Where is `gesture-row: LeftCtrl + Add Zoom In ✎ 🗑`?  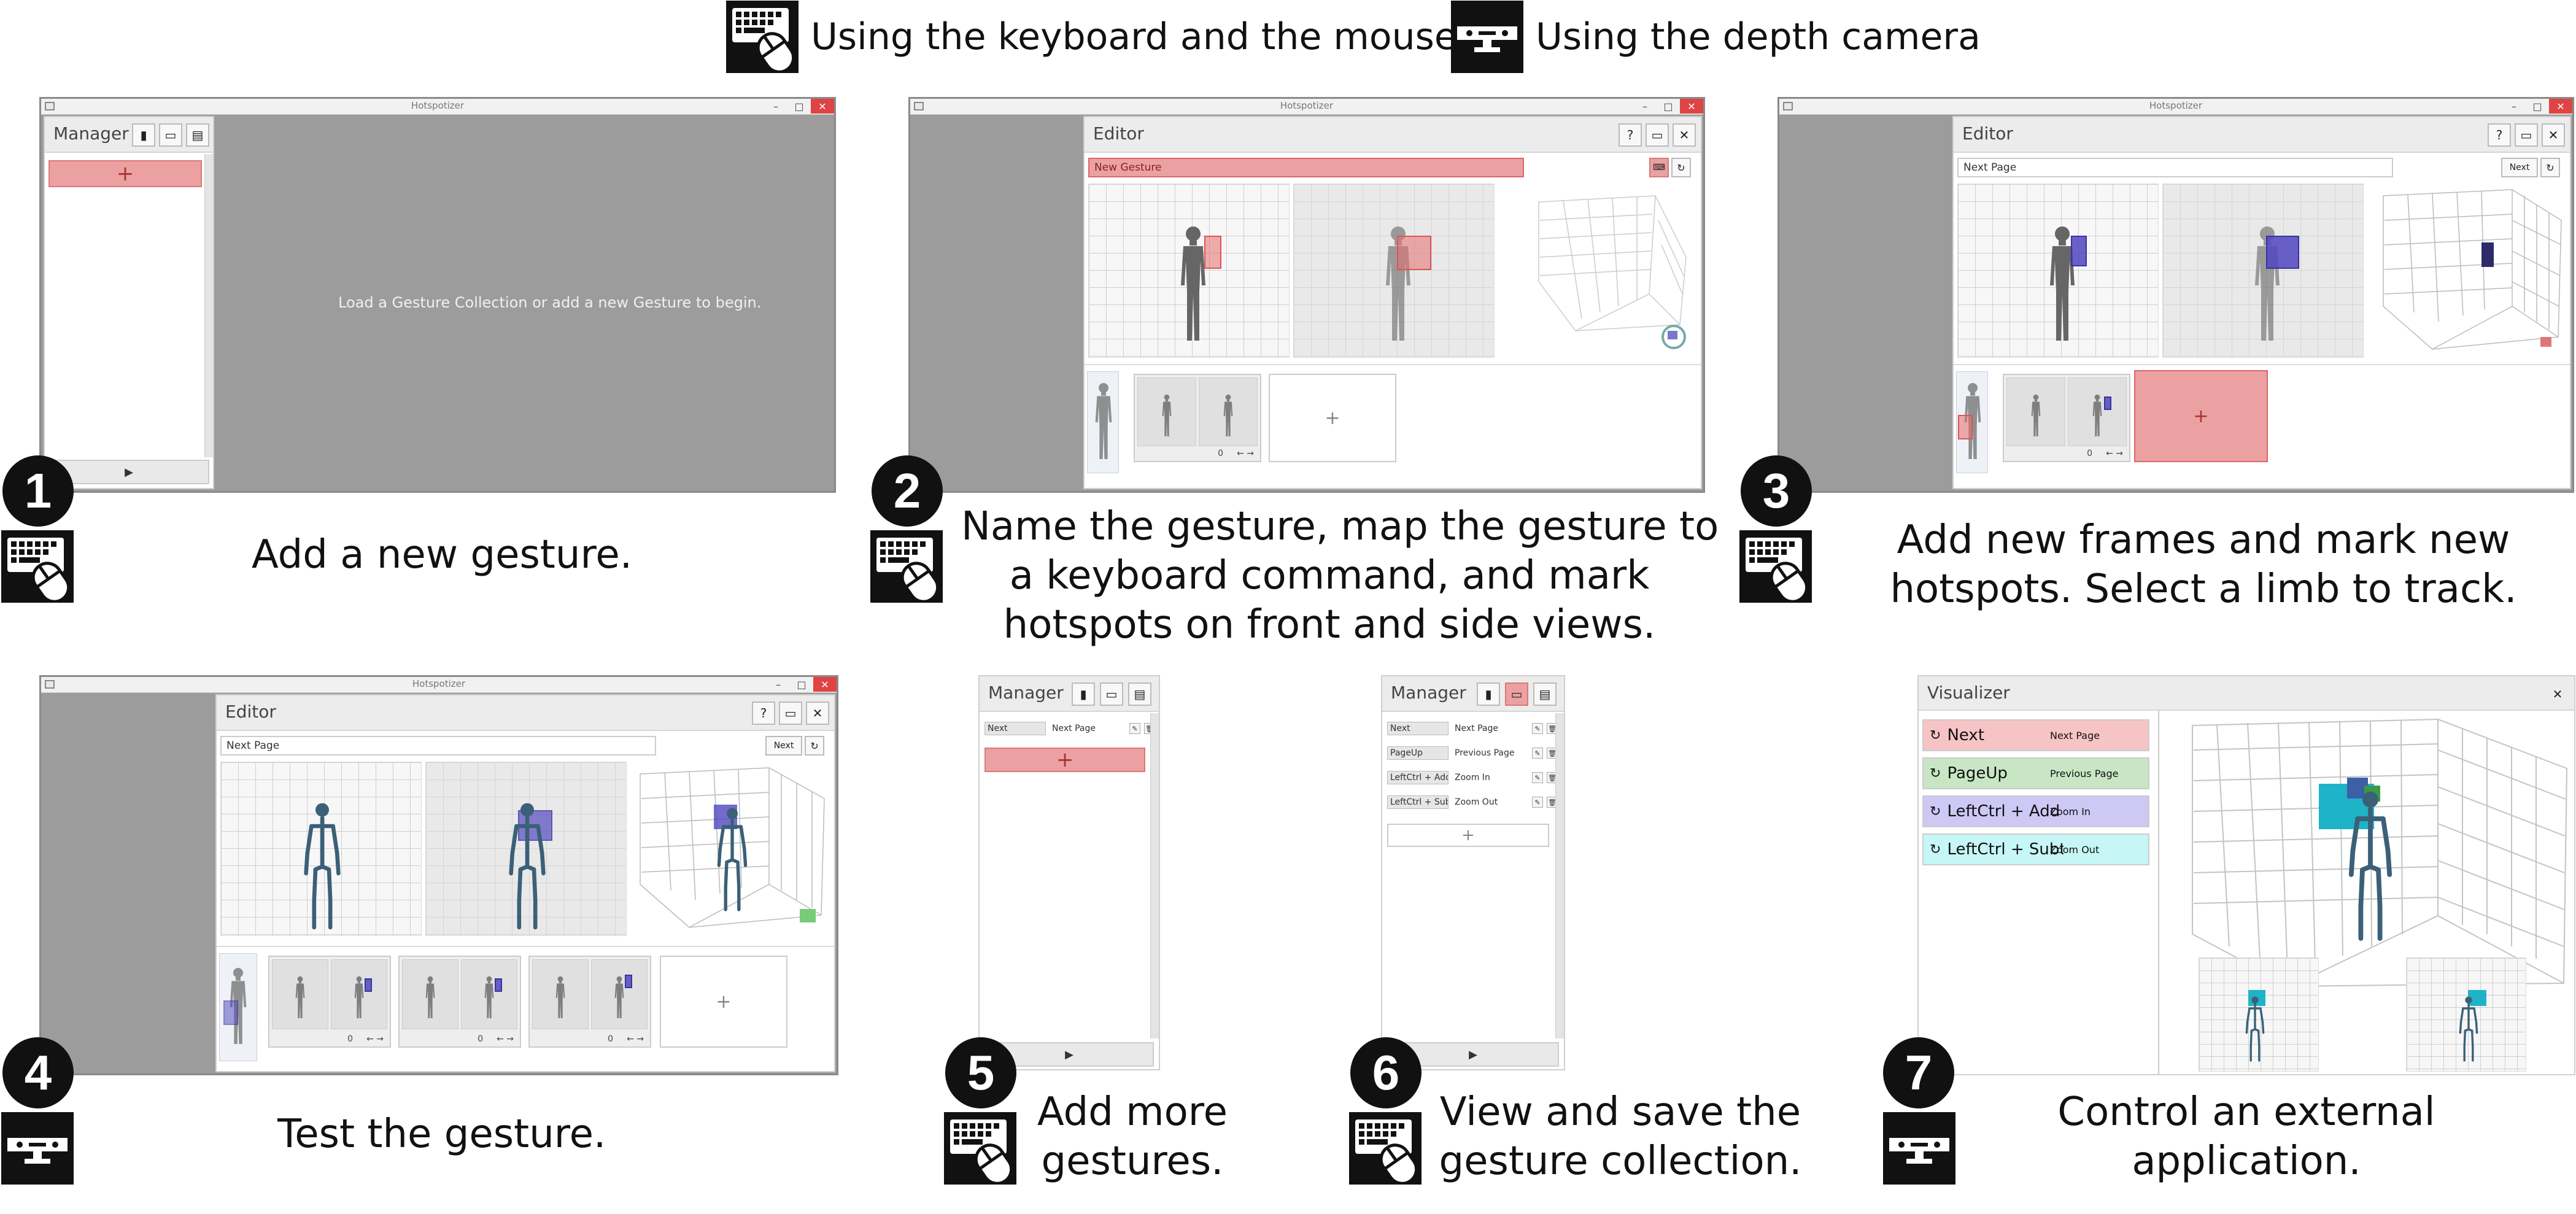
gesture-row: LeftCtrl + Add Zoom In ✎ 🗑 is located at coordinates (1472, 777).